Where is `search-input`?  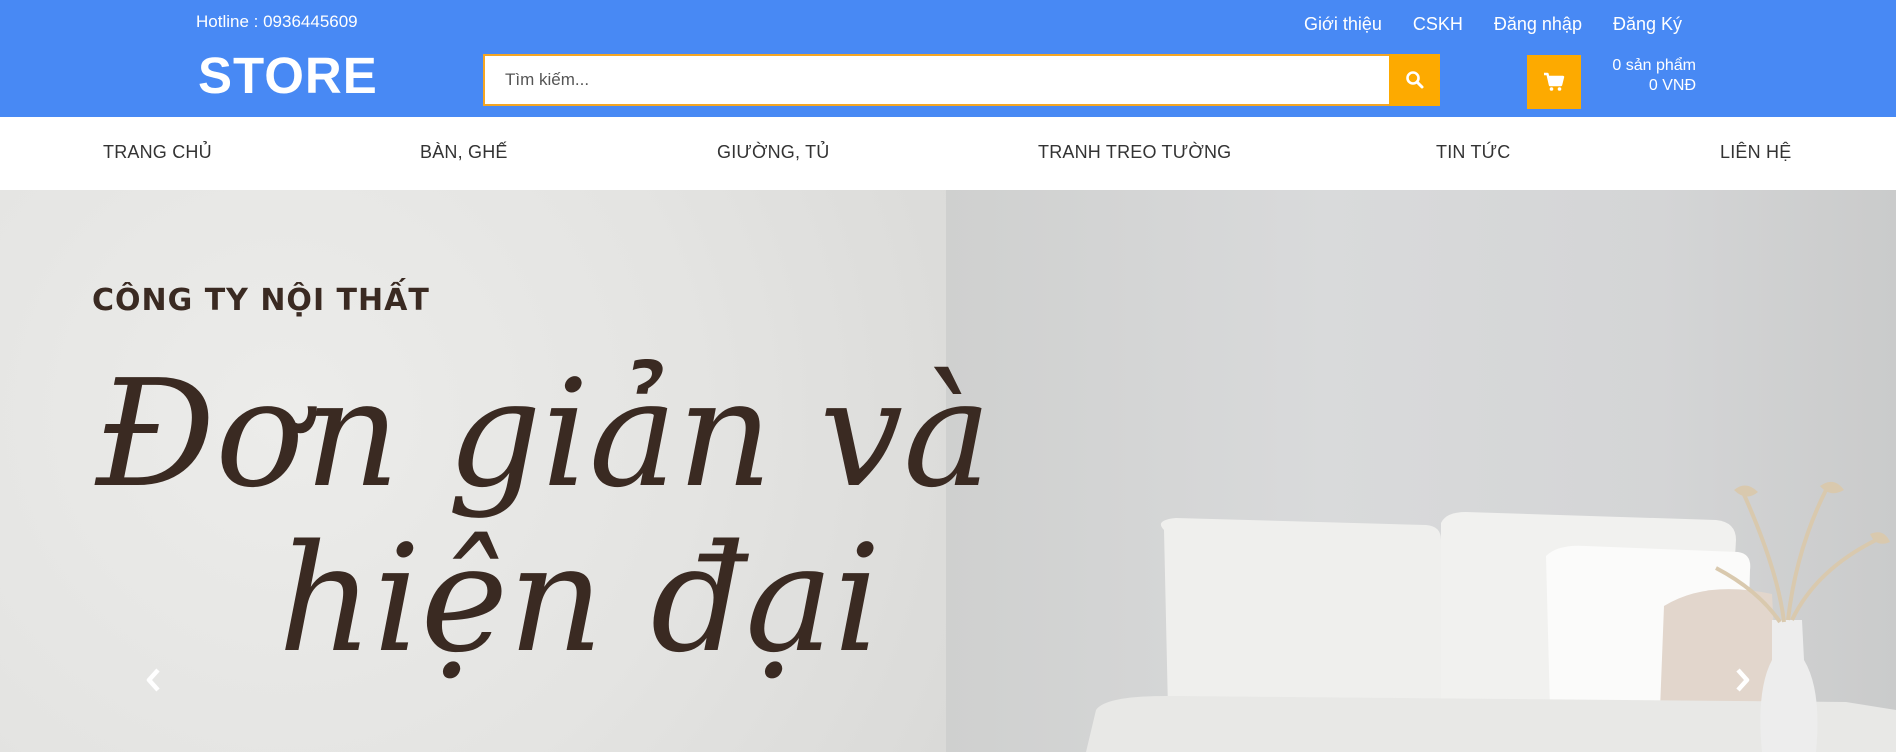 search-input is located at coordinates (936, 80).